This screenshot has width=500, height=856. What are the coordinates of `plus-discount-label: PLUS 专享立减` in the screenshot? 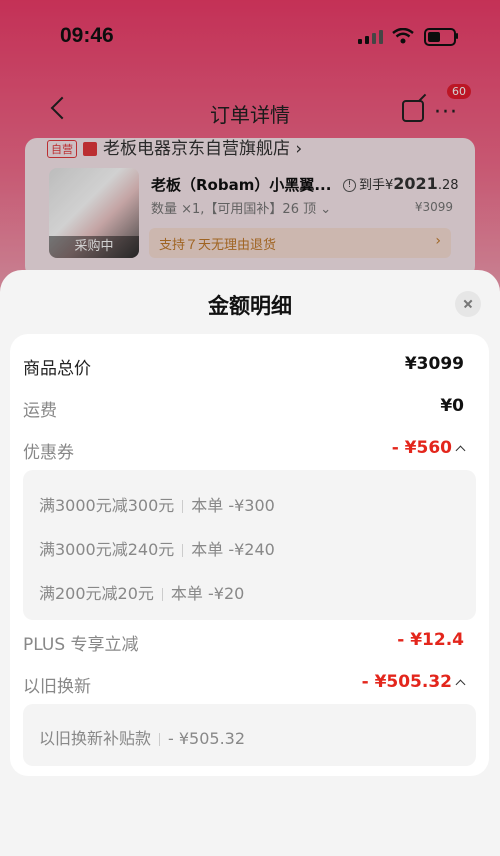 It's located at (81, 645).